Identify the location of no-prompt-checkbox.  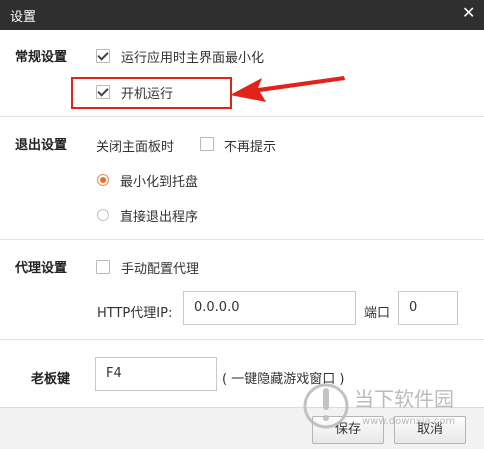
(207, 144).